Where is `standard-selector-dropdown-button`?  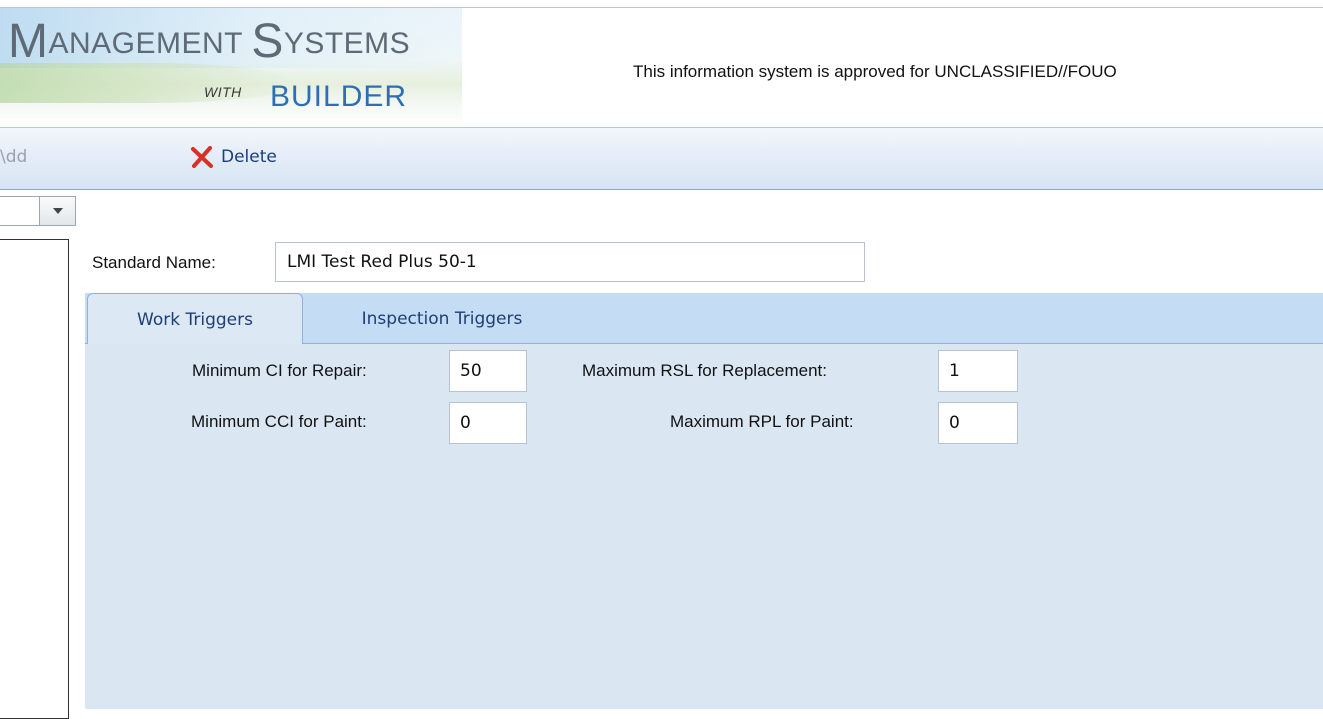 standard-selector-dropdown-button is located at coordinates (57, 211).